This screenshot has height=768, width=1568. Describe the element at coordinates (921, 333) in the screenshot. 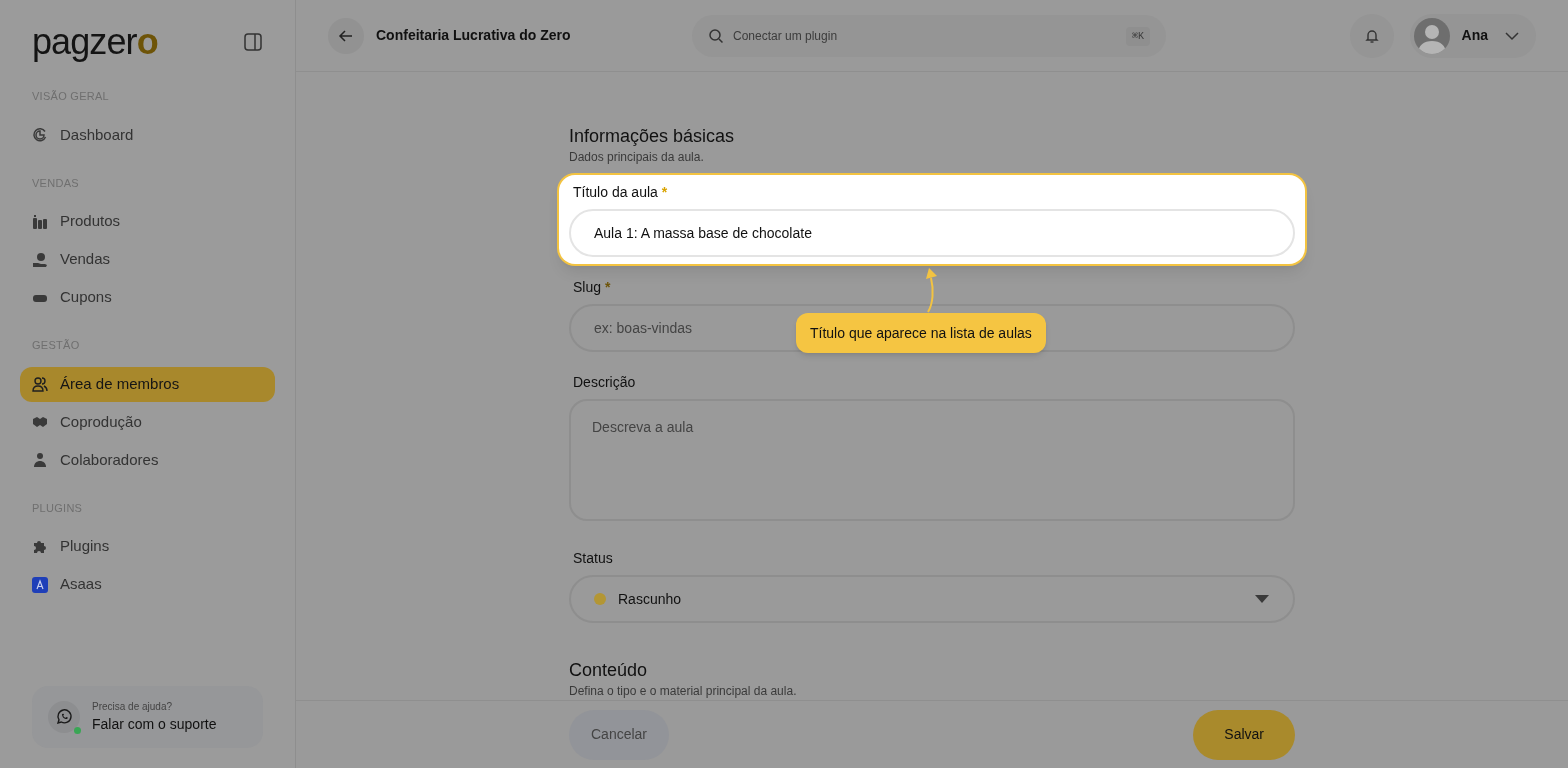

I see `tooltip: Título que aparece na lista de aulas` at that location.